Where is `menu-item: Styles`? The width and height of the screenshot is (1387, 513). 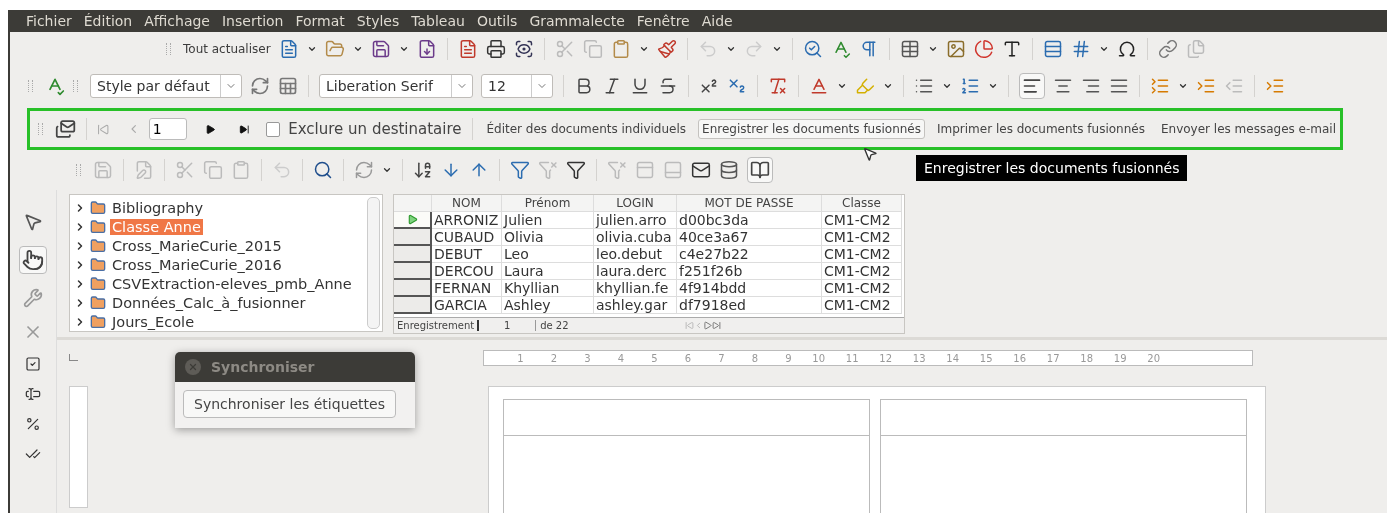
menu-item: Styles is located at coordinates (378, 21).